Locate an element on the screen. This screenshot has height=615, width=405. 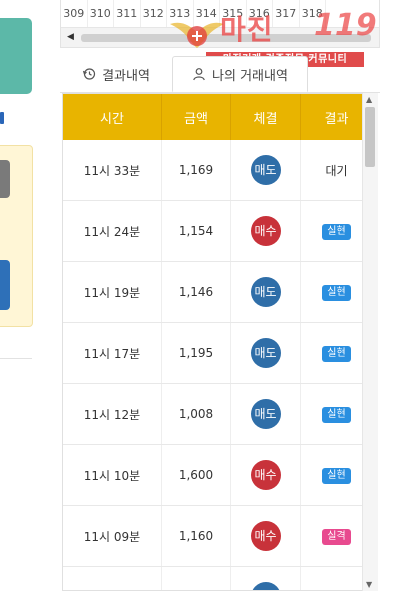
time-text: 11시 33분 is located at coordinates (112, 170).